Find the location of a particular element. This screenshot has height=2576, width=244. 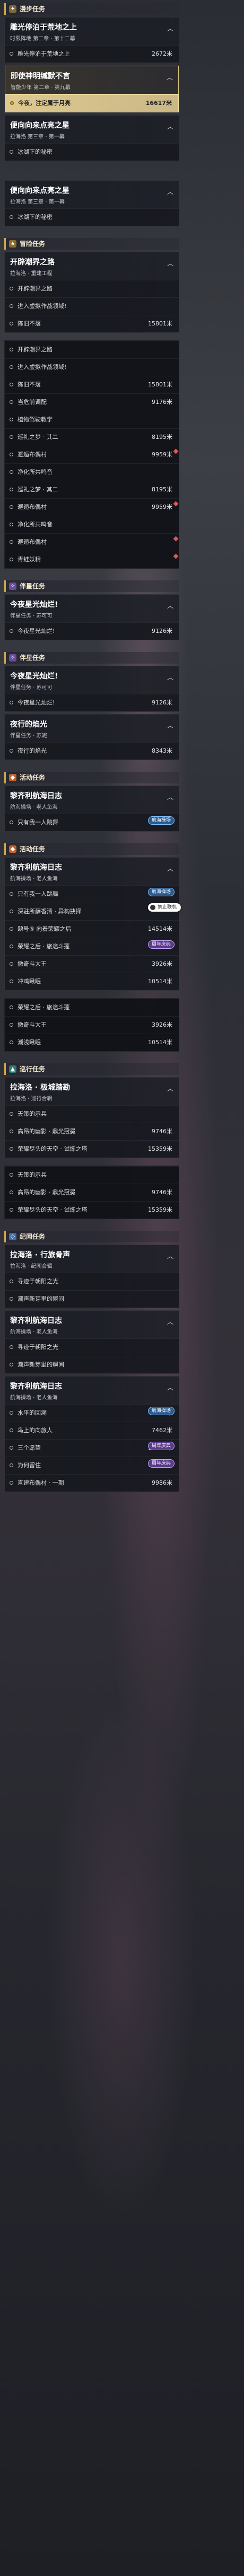

map-pin-icon is located at coordinates (176, 504).